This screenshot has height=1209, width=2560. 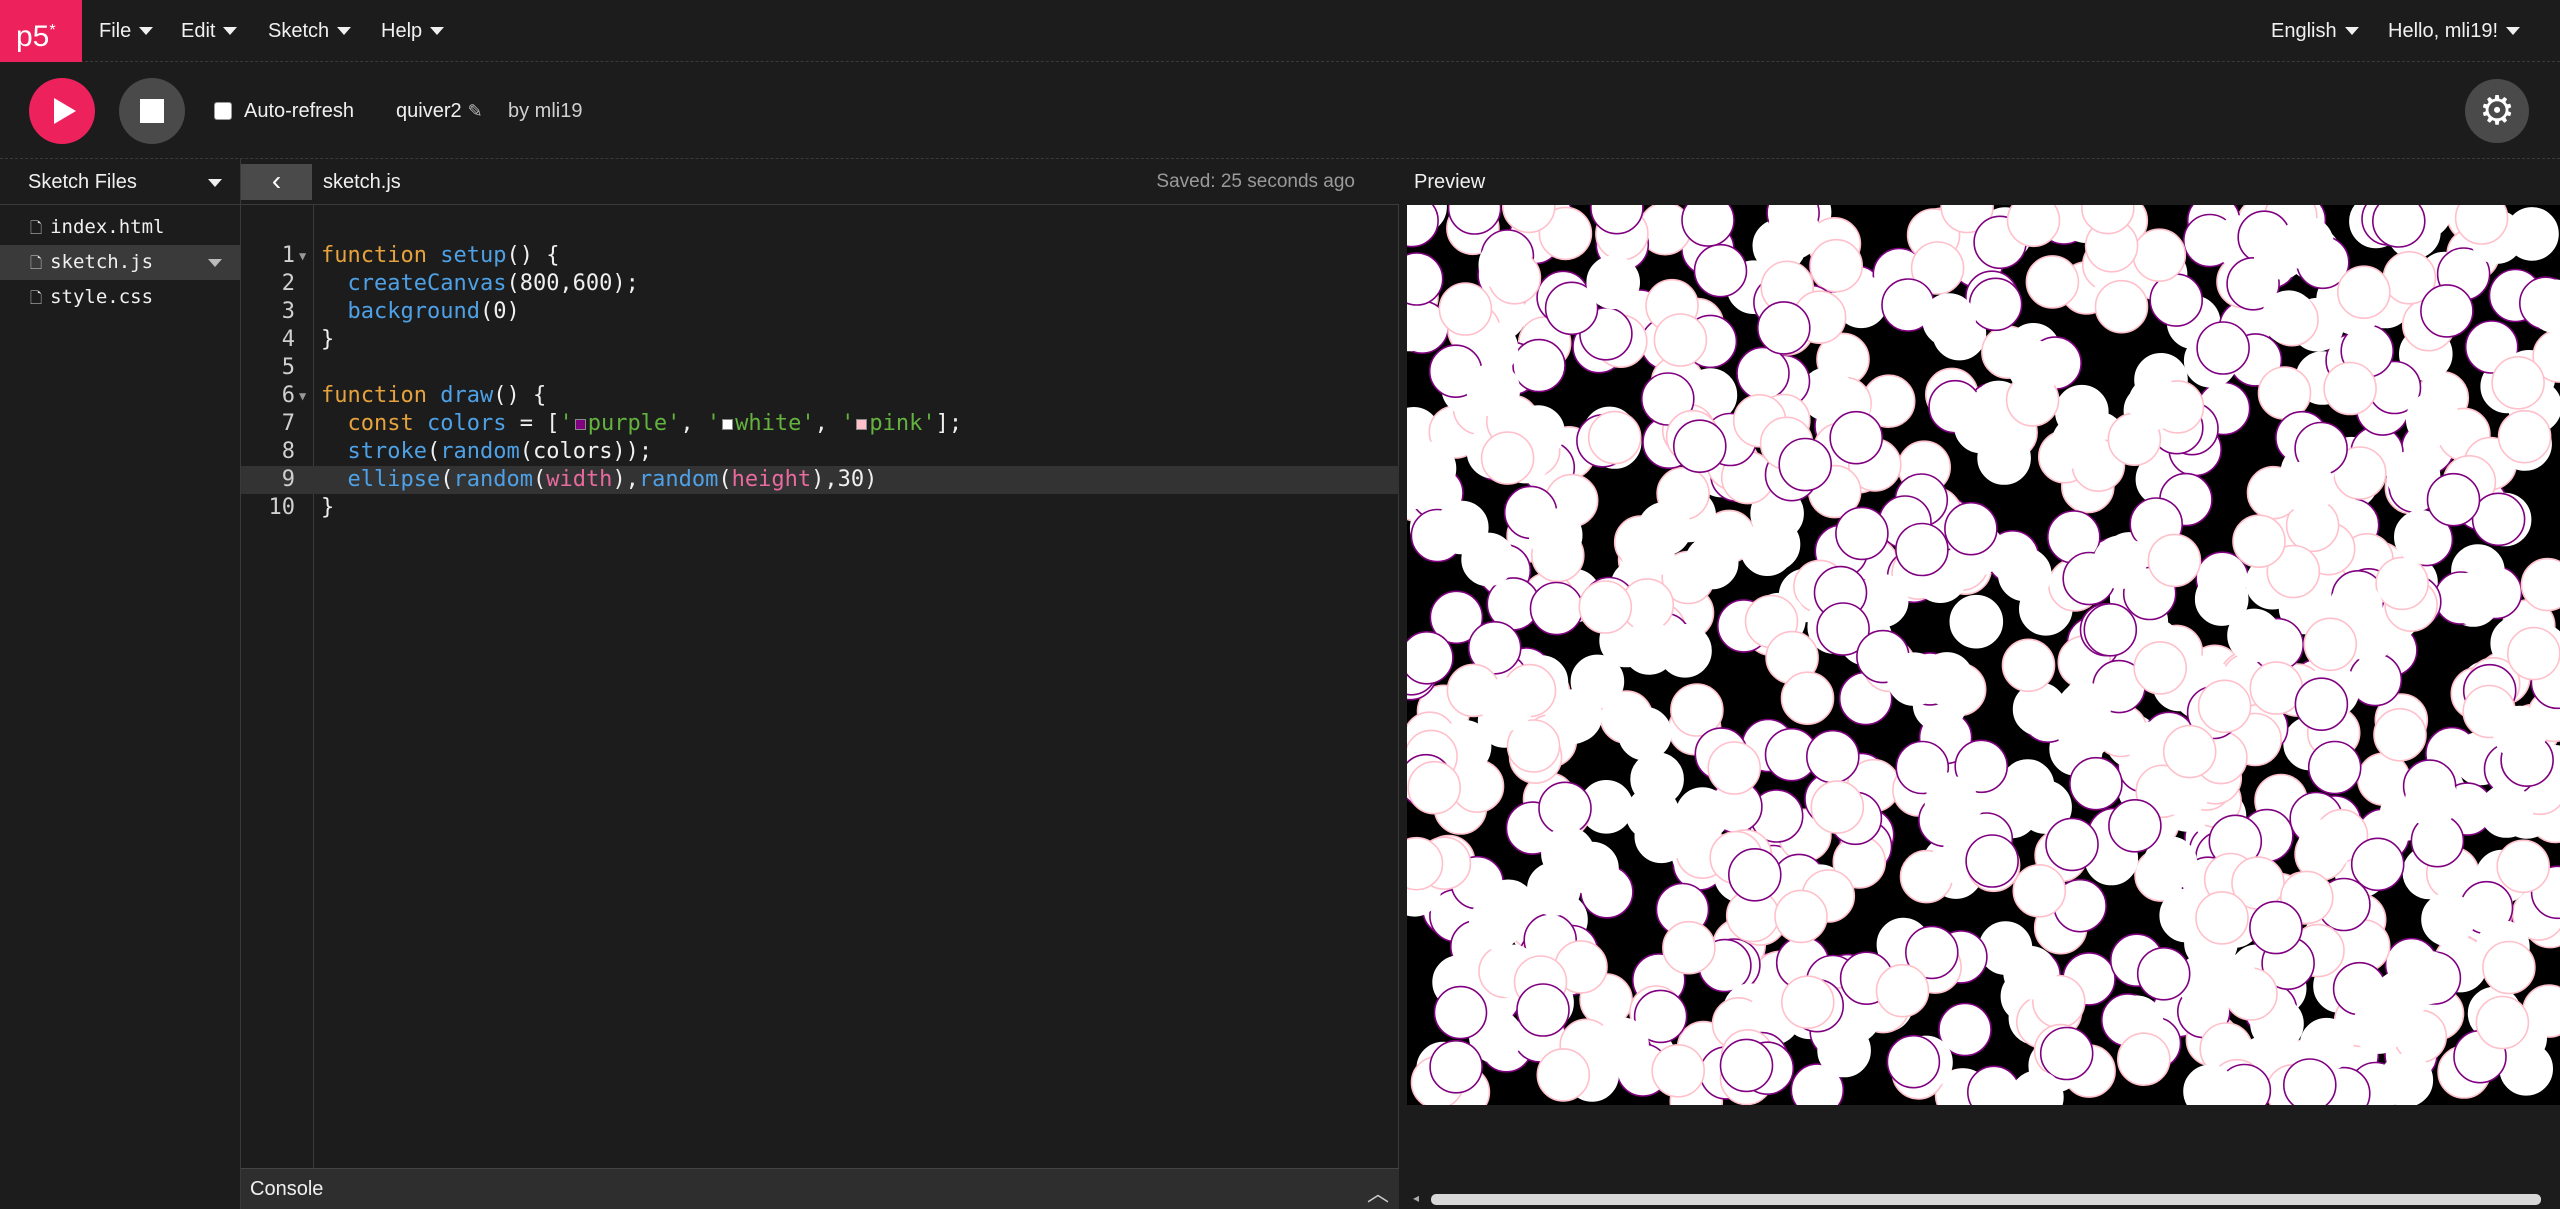 I want to click on code-line: 10 }, so click(x=820, y=508).